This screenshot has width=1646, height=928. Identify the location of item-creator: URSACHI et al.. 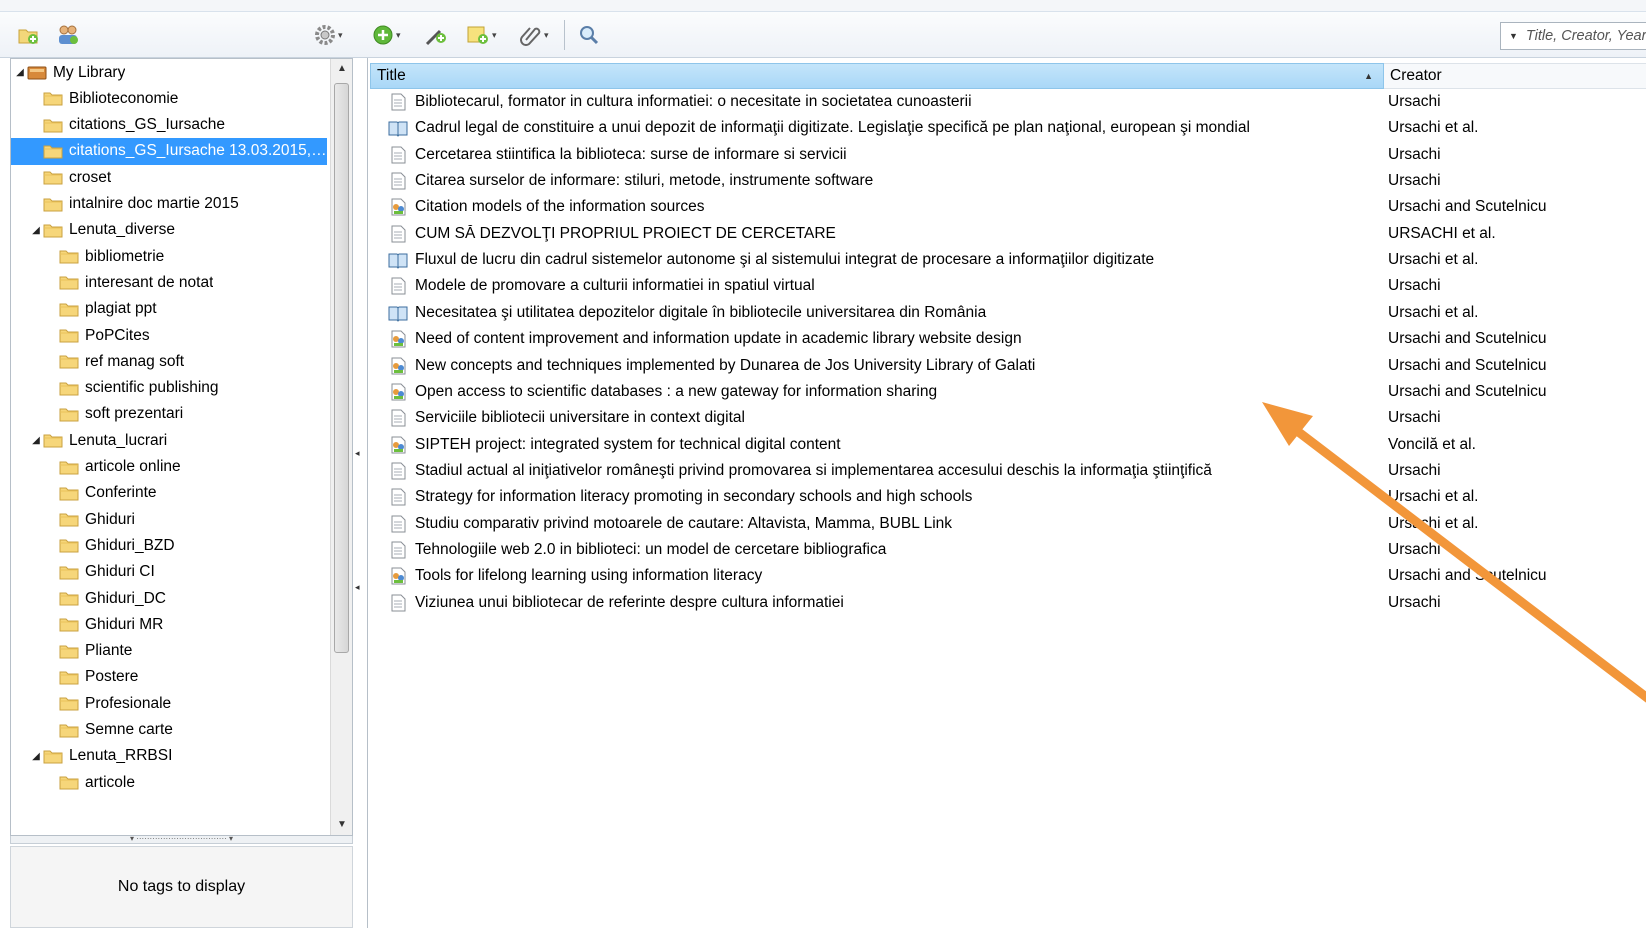
(1442, 233).